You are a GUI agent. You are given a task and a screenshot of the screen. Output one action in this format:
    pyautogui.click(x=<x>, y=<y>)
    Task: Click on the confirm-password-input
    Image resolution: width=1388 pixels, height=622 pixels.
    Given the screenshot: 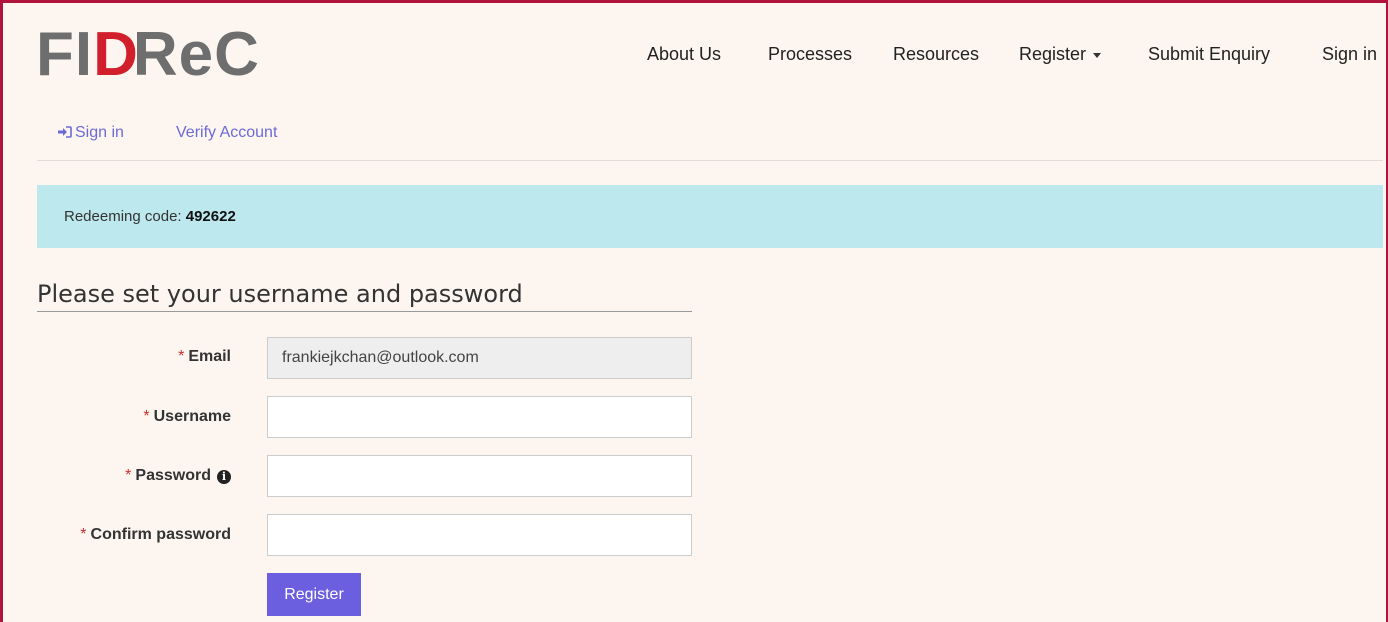 What is the action you would take?
    pyautogui.click(x=479, y=535)
    